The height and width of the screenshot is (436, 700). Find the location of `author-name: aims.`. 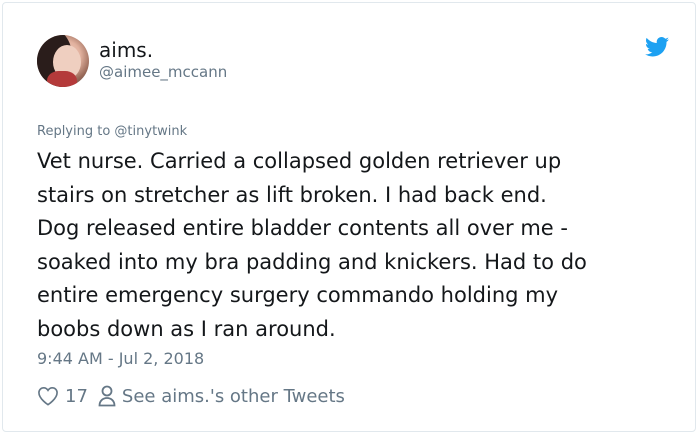

author-name: aims. is located at coordinates (126, 50).